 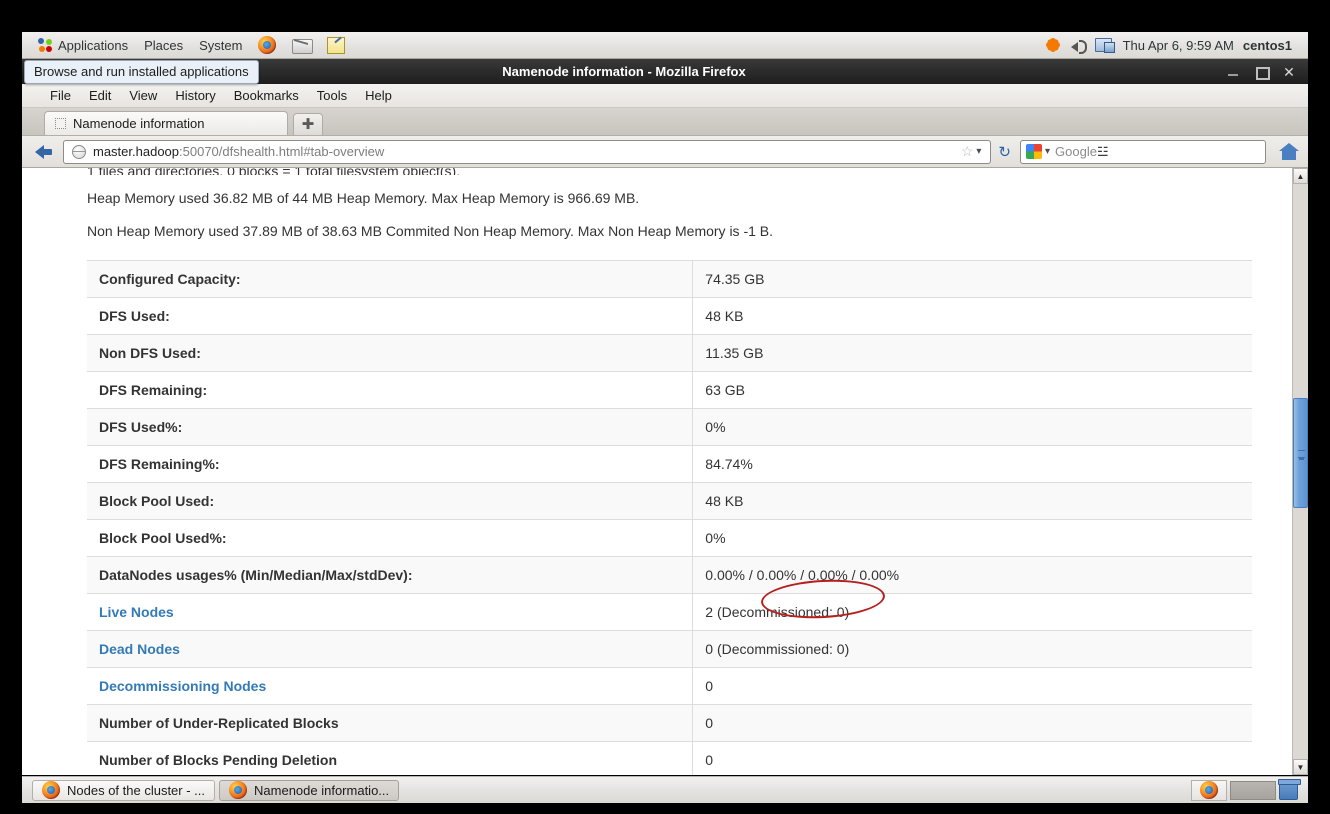 I want to click on table-row: Block Pool Used%: 0%, so click(x=669, y=538).